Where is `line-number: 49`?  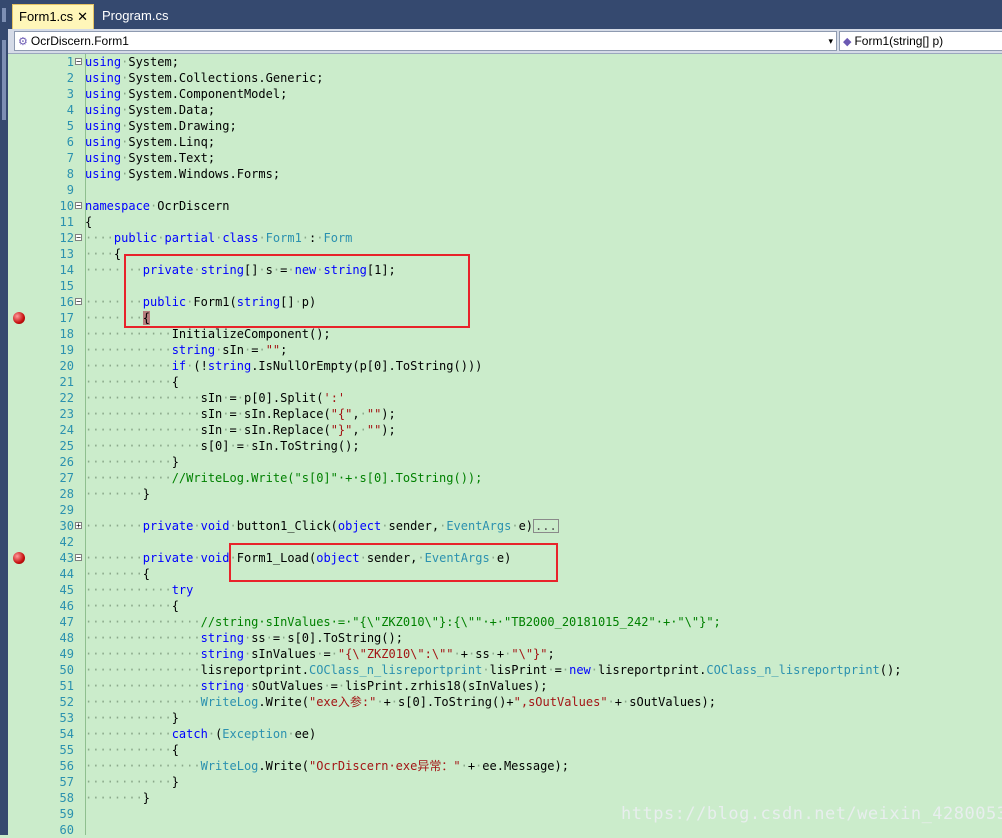
line-number: 49 is located at coordinates (66, 654).